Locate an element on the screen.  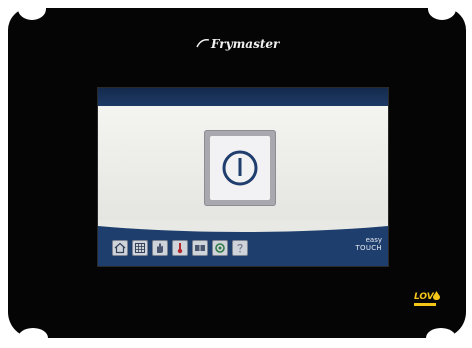
oil-drop-icon is located at coordinates (436, 295).